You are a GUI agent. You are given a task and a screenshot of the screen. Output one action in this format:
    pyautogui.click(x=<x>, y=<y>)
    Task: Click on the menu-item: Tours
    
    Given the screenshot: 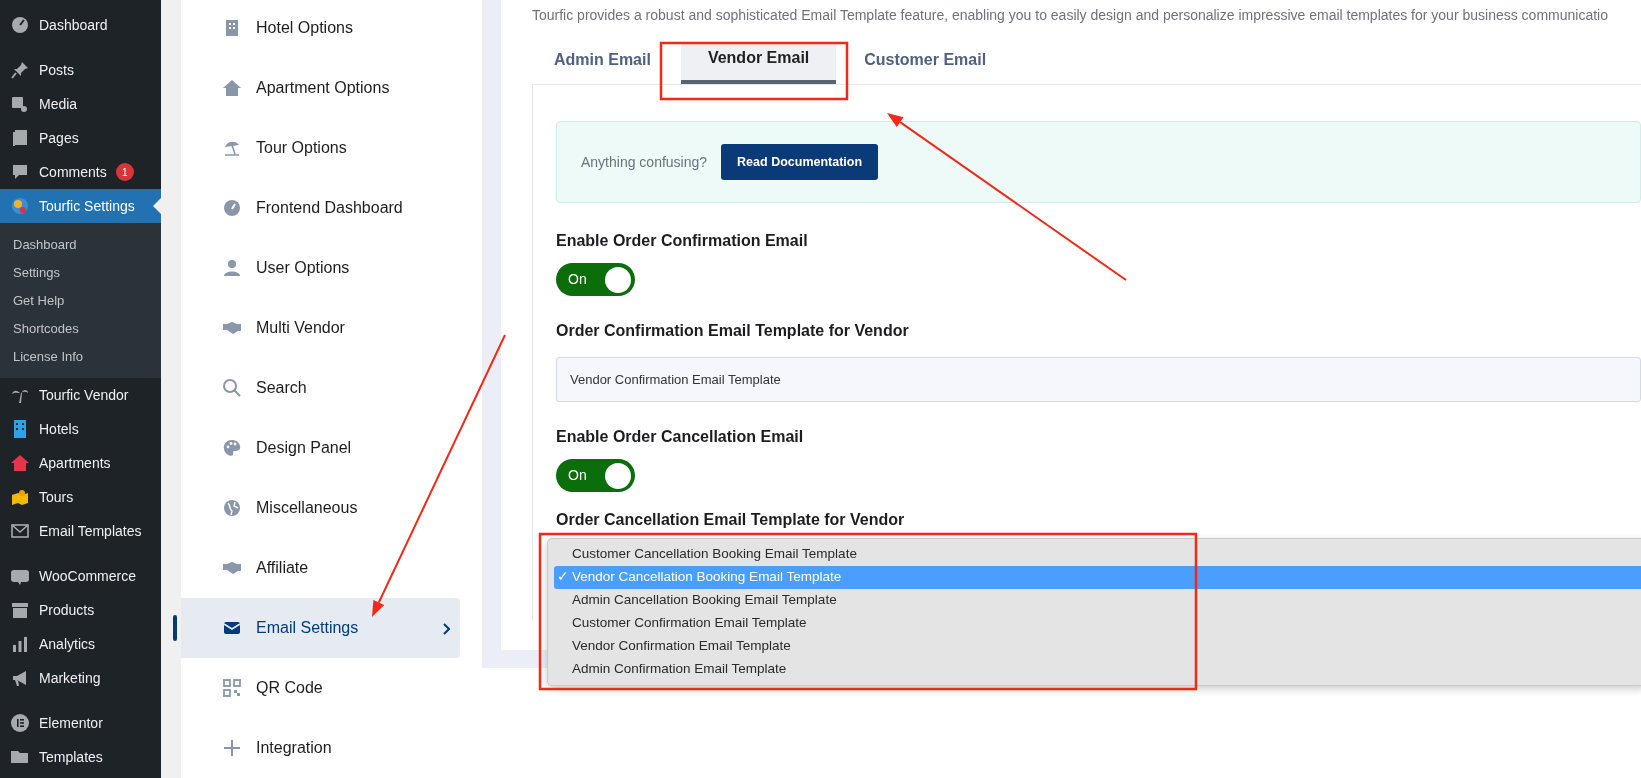 What is the action you would take?
    pyautogui.click(x=80, y=497)
    